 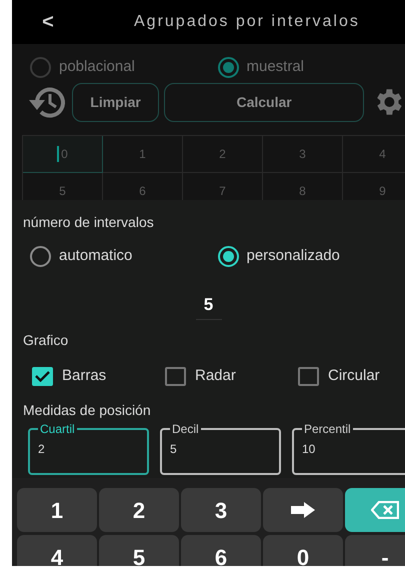 What do you see at coordinates (275, 67) in the screenshot?
I see `radio-label: muestral` at bounding box center [275, 67].